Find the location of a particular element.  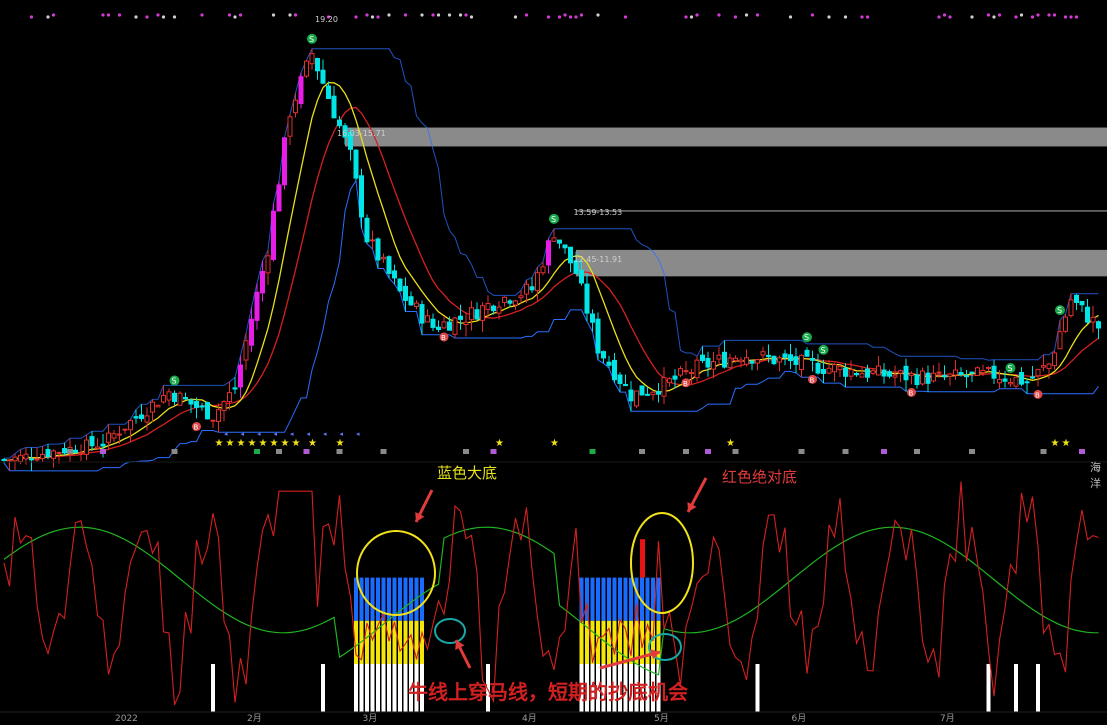

x-tick-label: 7月 is located at coordinates (947, 718).